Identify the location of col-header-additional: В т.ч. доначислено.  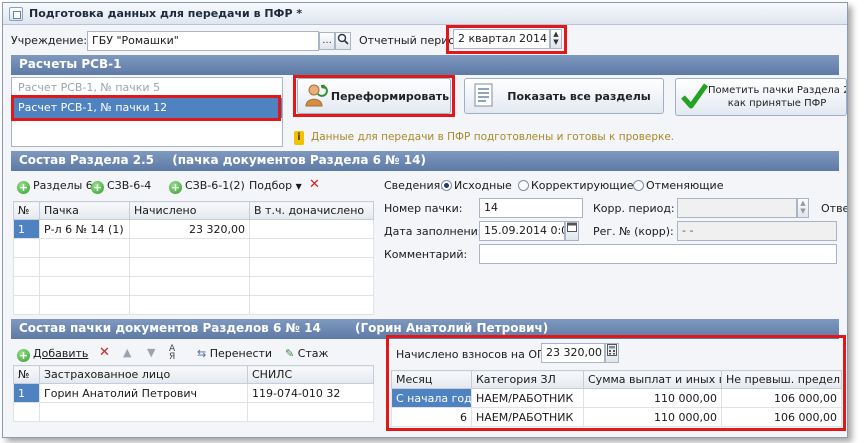
(311, 210).